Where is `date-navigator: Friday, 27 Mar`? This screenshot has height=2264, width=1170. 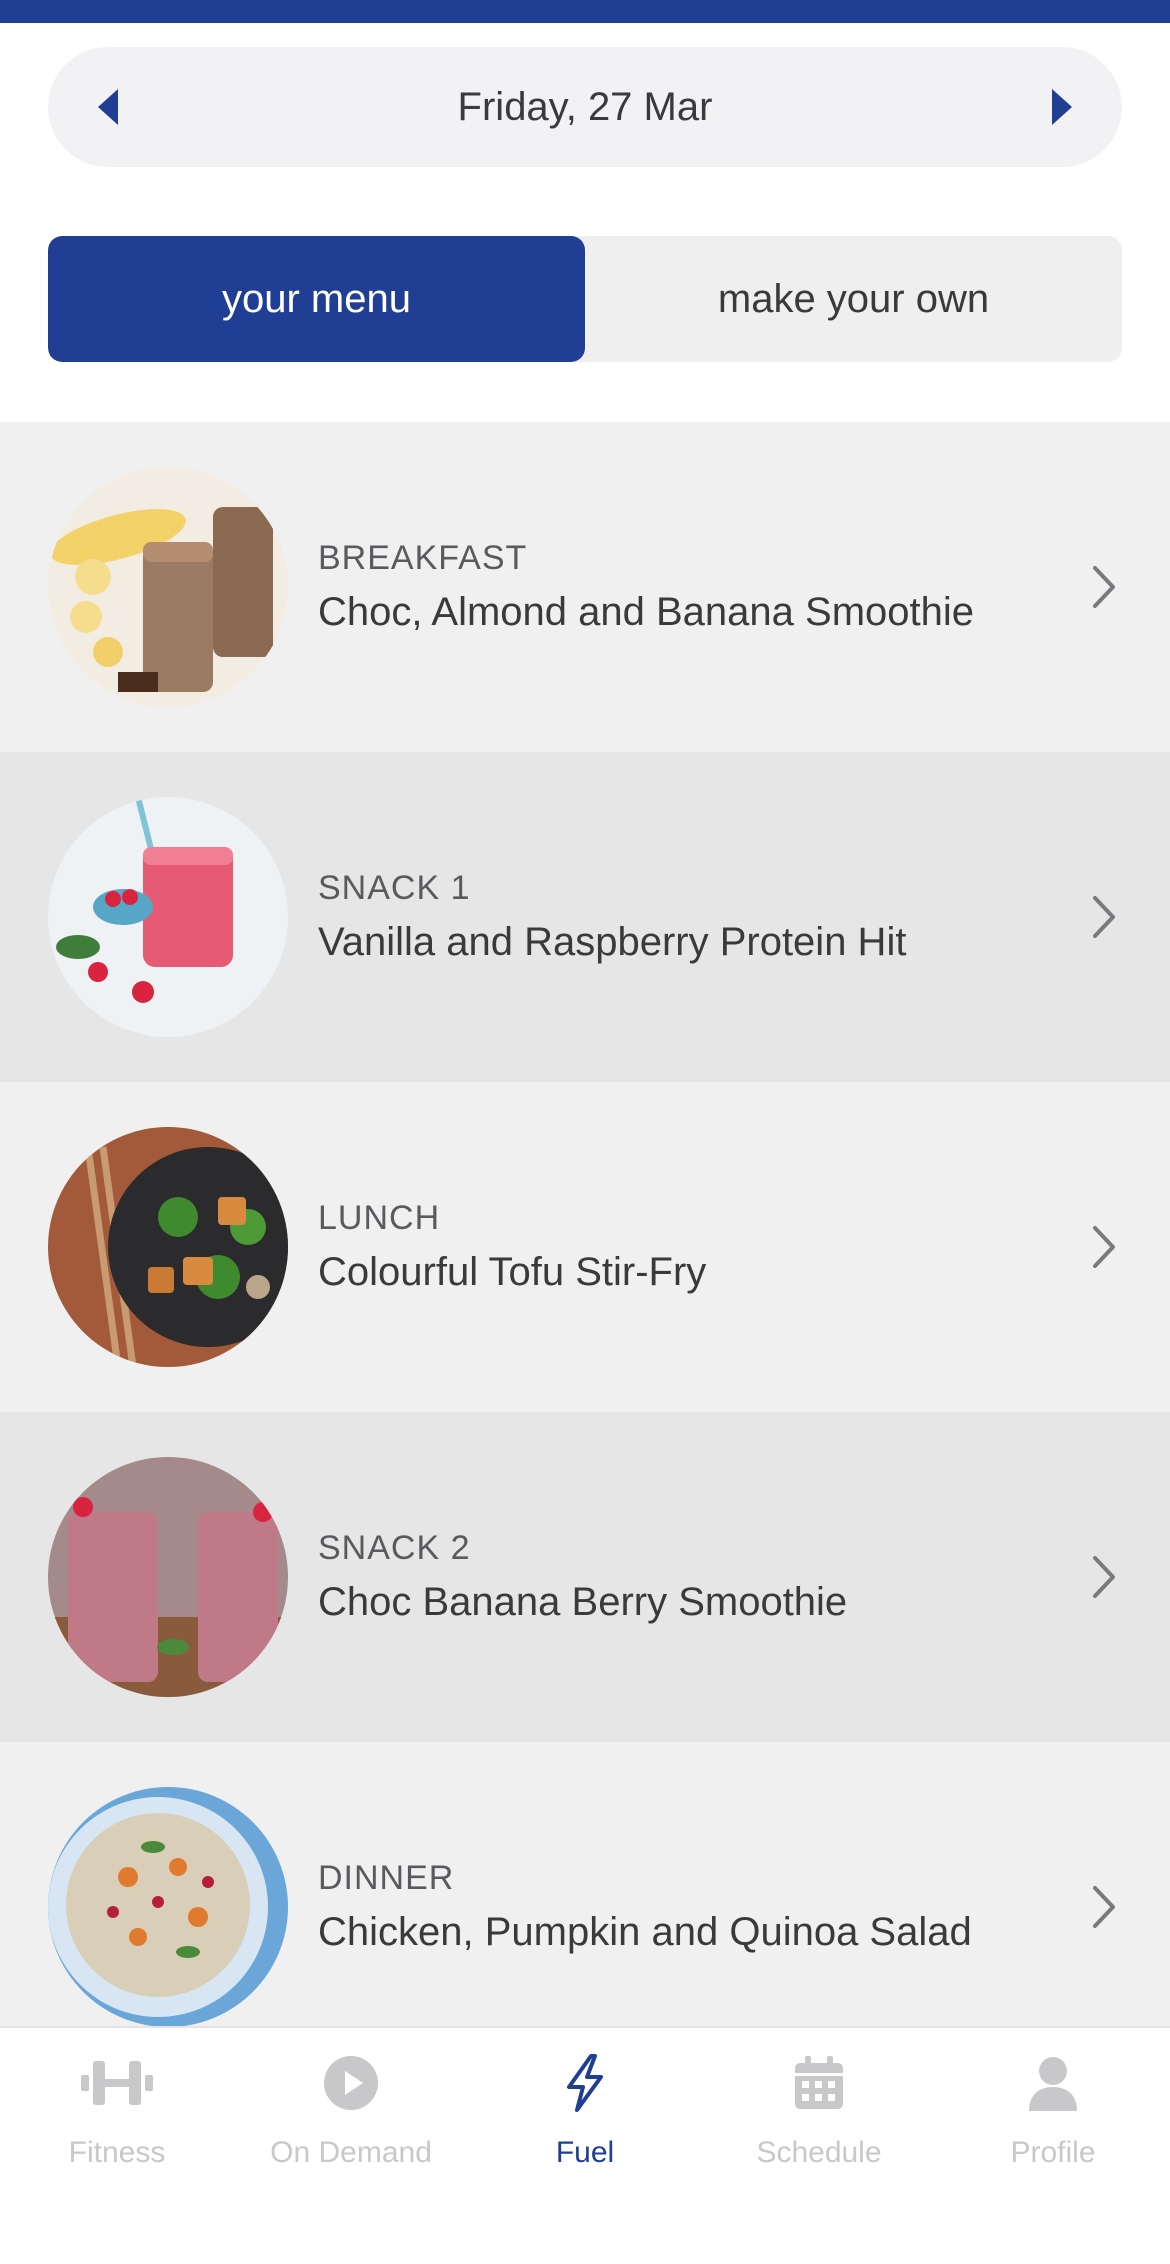 date-navigator: Friday, 27 Mar is located at coordinates (585, 107).